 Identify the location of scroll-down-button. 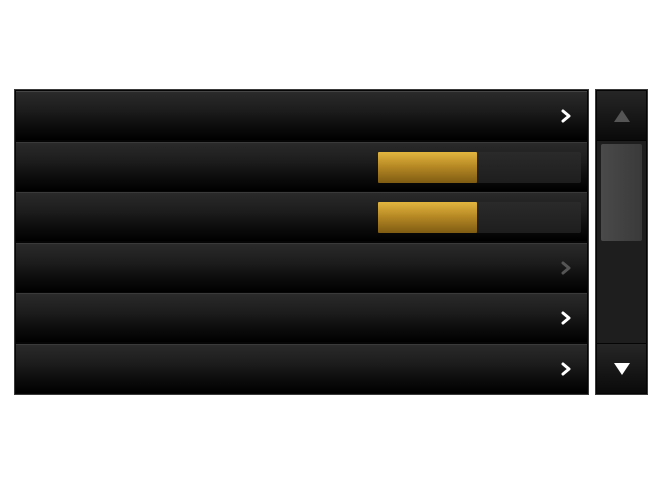
(621, 368).